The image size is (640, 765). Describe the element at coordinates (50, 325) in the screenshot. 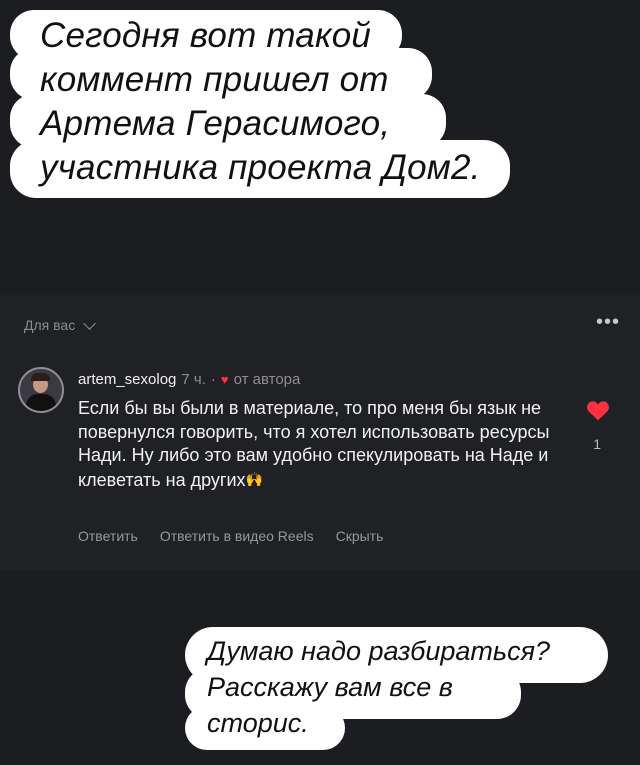

I see `for-you-label: Для вас` at that location.